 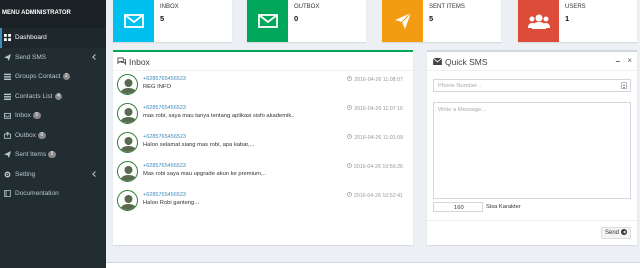 I want to click on divider, so click(x=263, y=70).